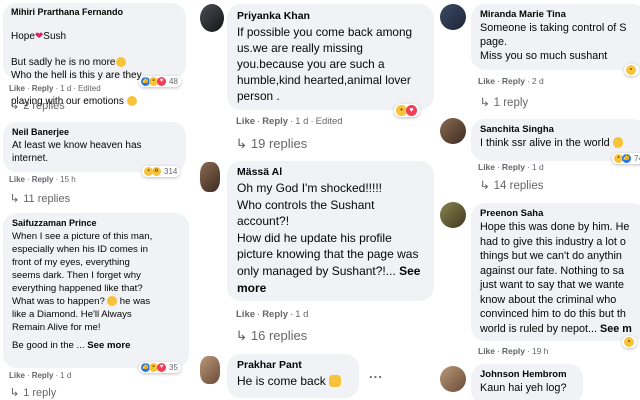  Describe the element at coordinates (94, 12) in the screenshot. I see `comment-author: Mihiri Prarthana Fernando` at that location.